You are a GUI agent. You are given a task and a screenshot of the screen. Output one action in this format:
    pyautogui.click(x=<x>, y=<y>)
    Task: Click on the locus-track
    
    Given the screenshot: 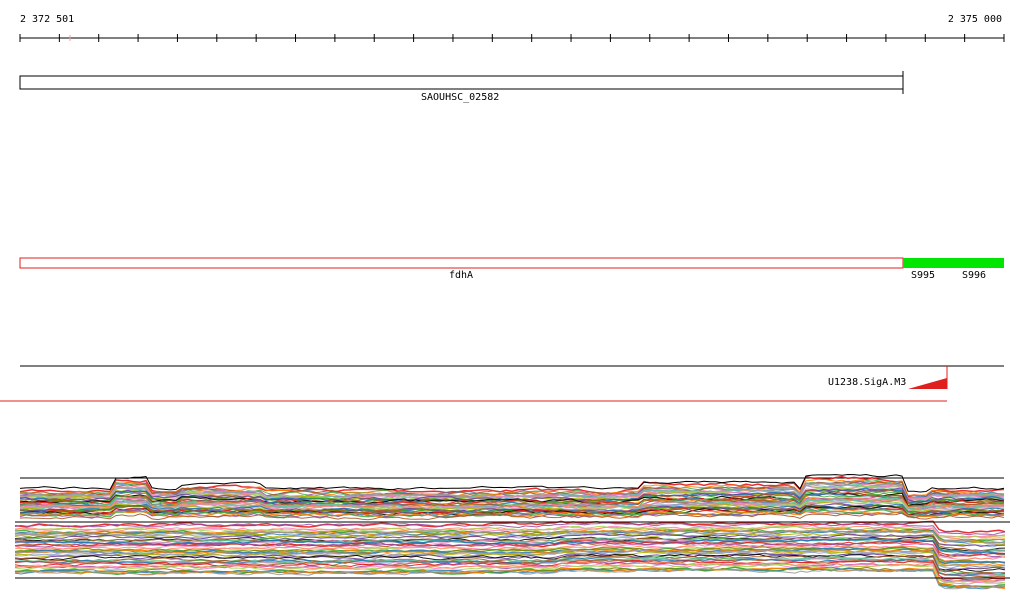 What is the action you would take?
    pyautogui.click(x=461, y=82)
    